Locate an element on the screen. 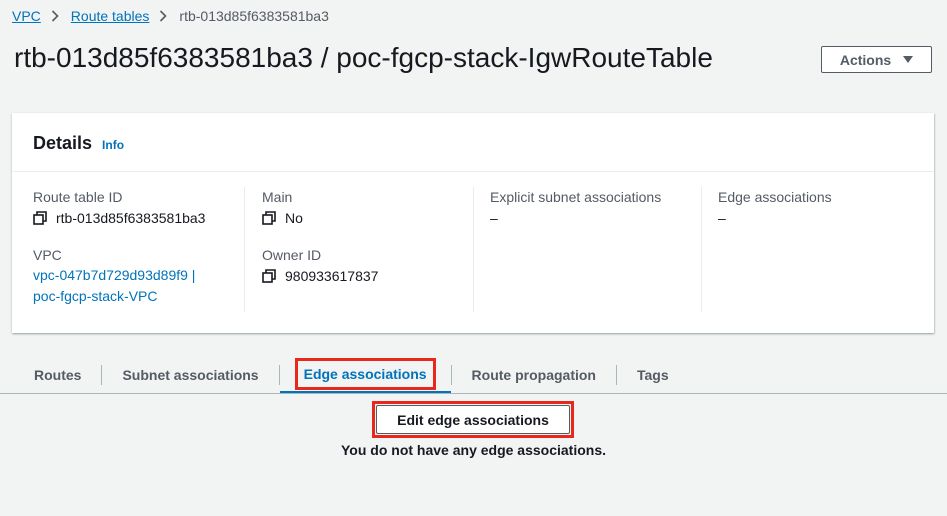 The height and width of the screenshot is (516, 947). breadcrumb: VPC Route tables rtb-013d85f6383581ba3 is located at coordinates (170, 16).